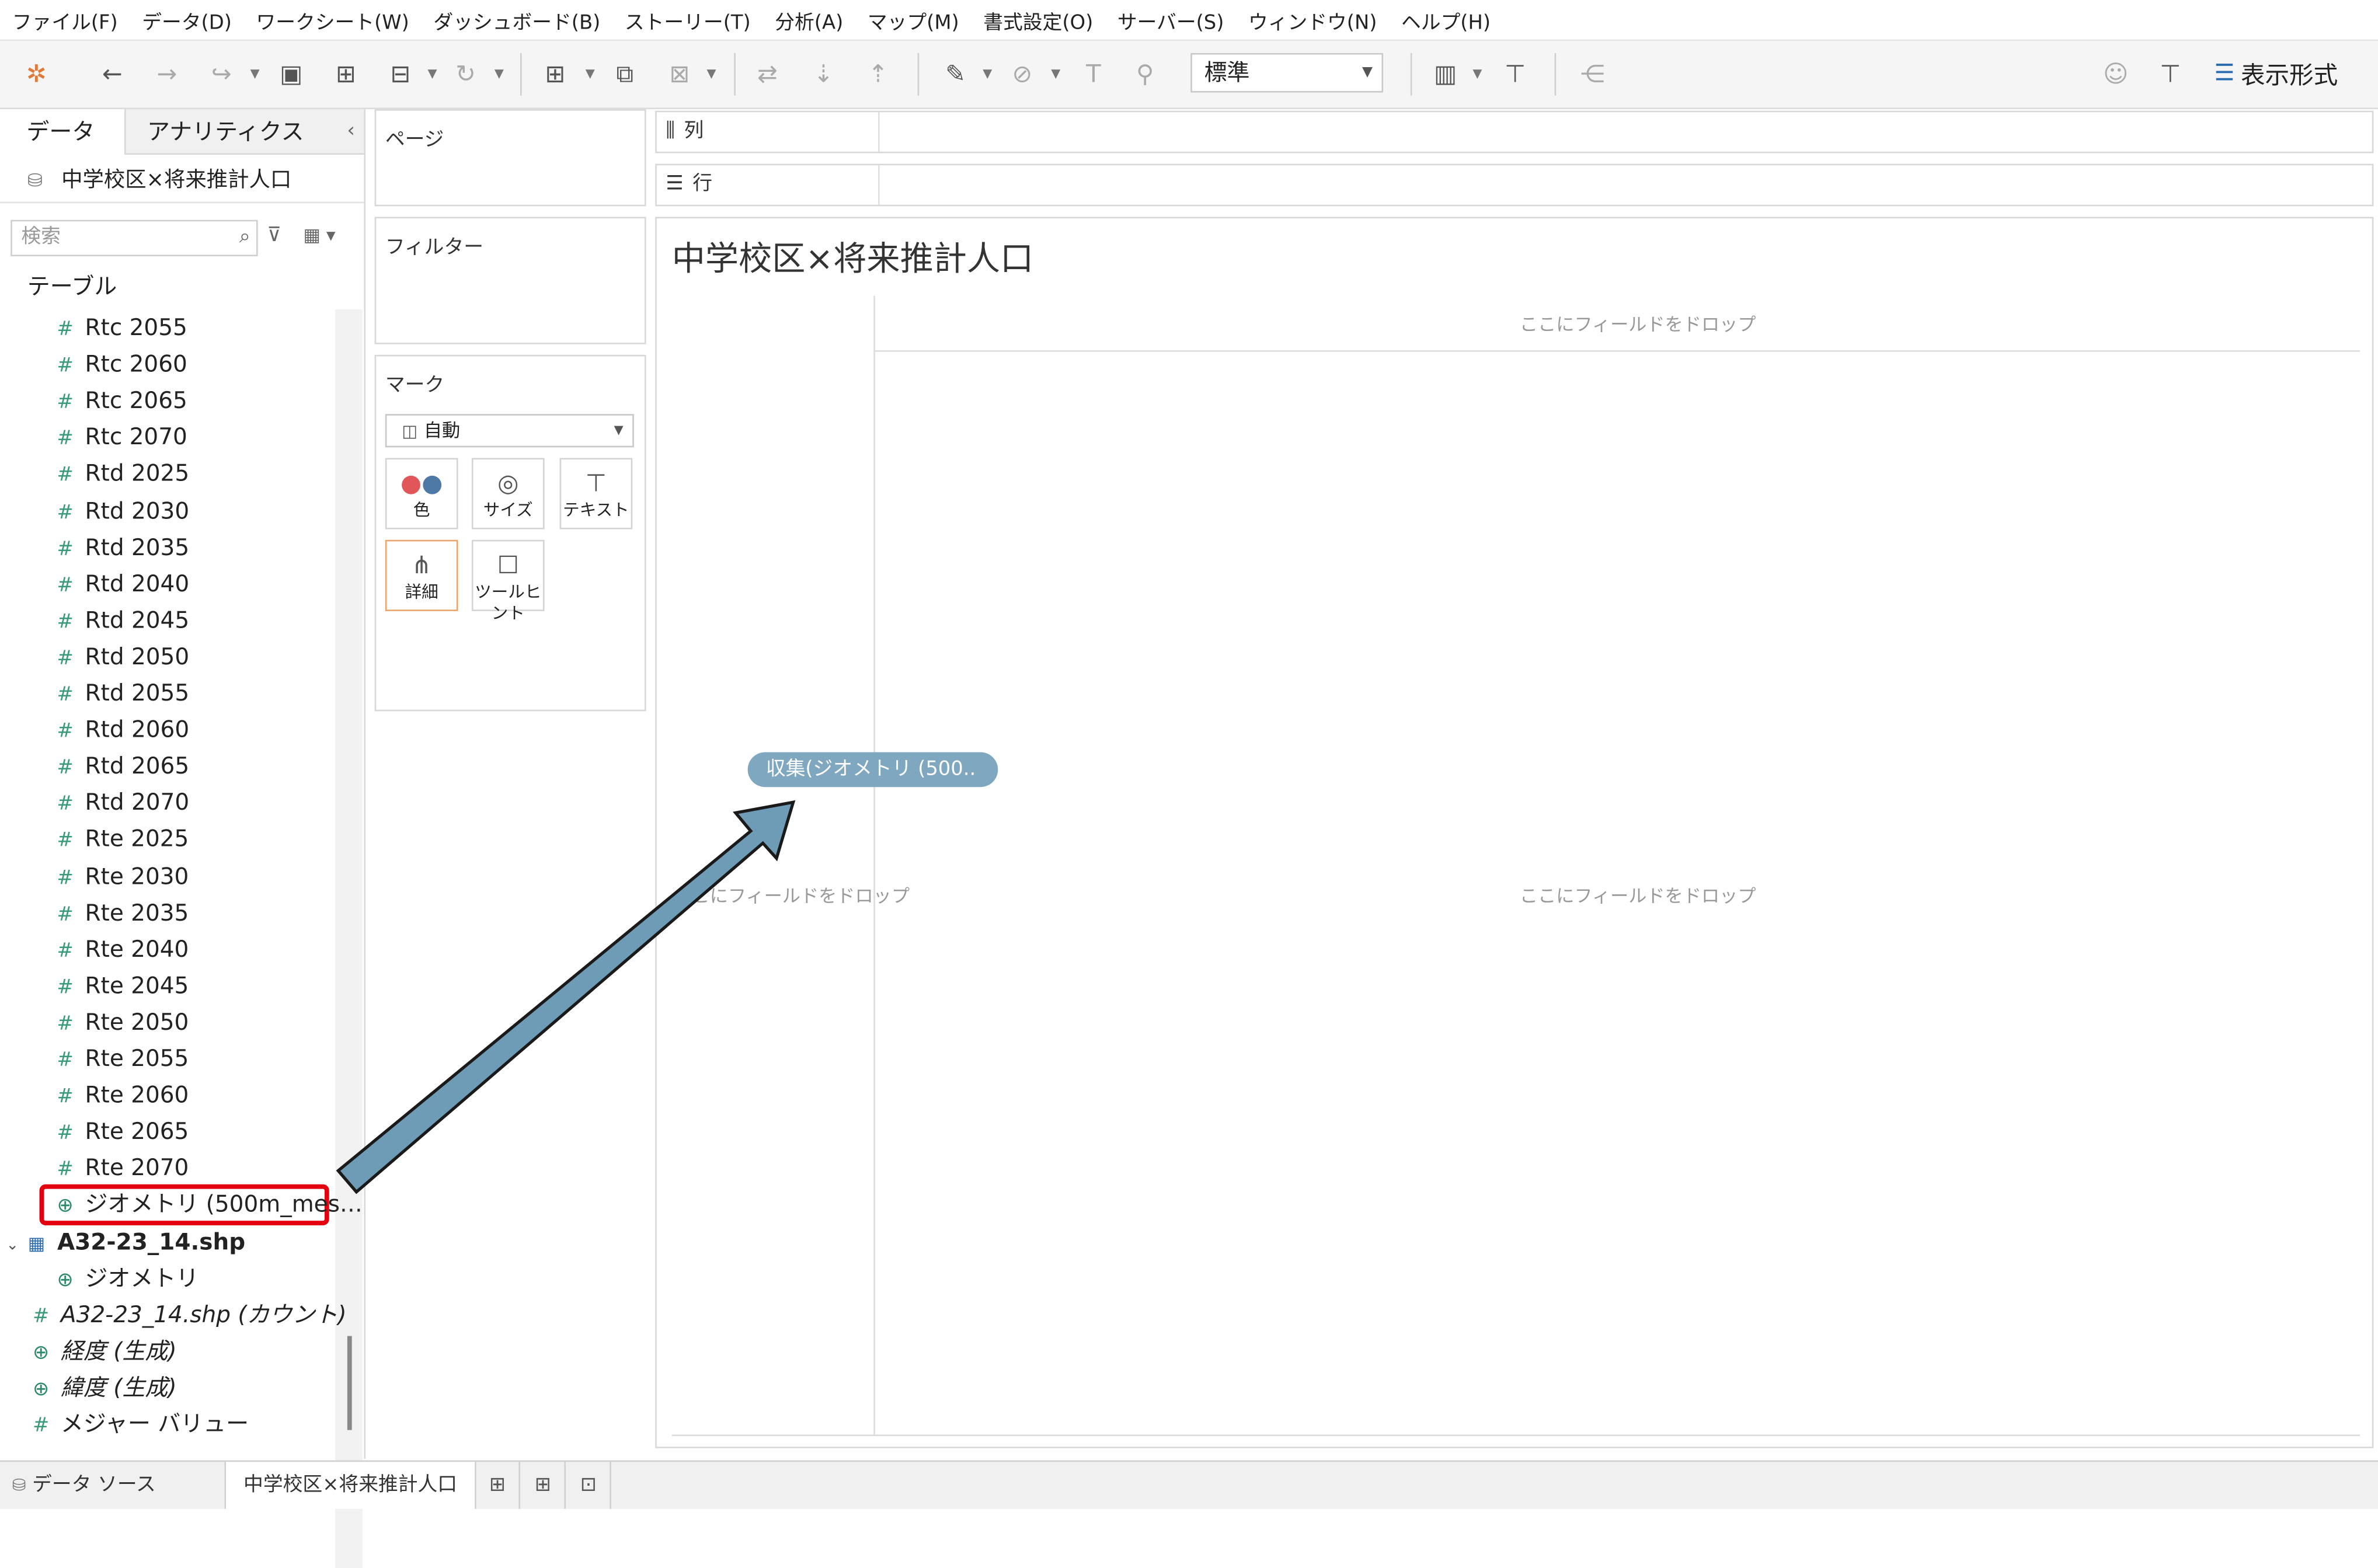  What do you see at coordinates (142, 1278) in the screenshot?
I see `field-label: ジオメトリ` at bounding box center [142, 1278].